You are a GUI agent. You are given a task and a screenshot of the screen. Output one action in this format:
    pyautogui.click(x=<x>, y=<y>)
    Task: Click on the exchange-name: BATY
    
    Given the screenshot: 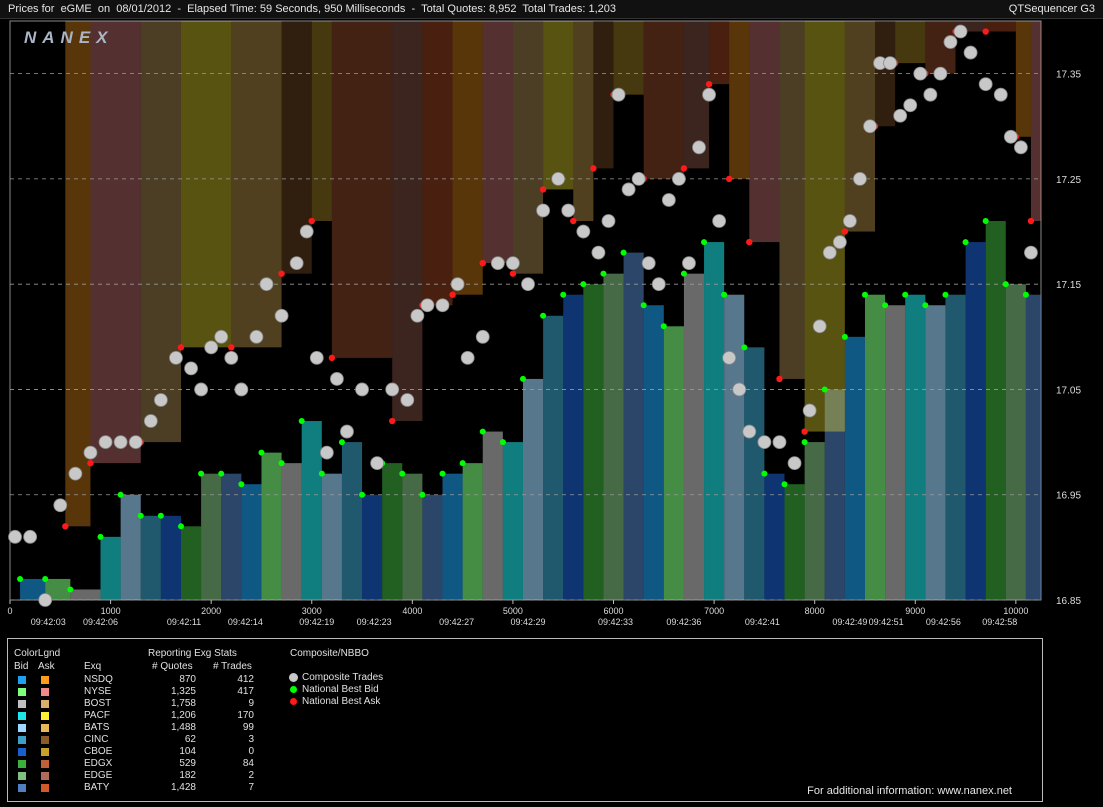 What is the action you would take?
    pyautogui.click(x=97, y=787)
    